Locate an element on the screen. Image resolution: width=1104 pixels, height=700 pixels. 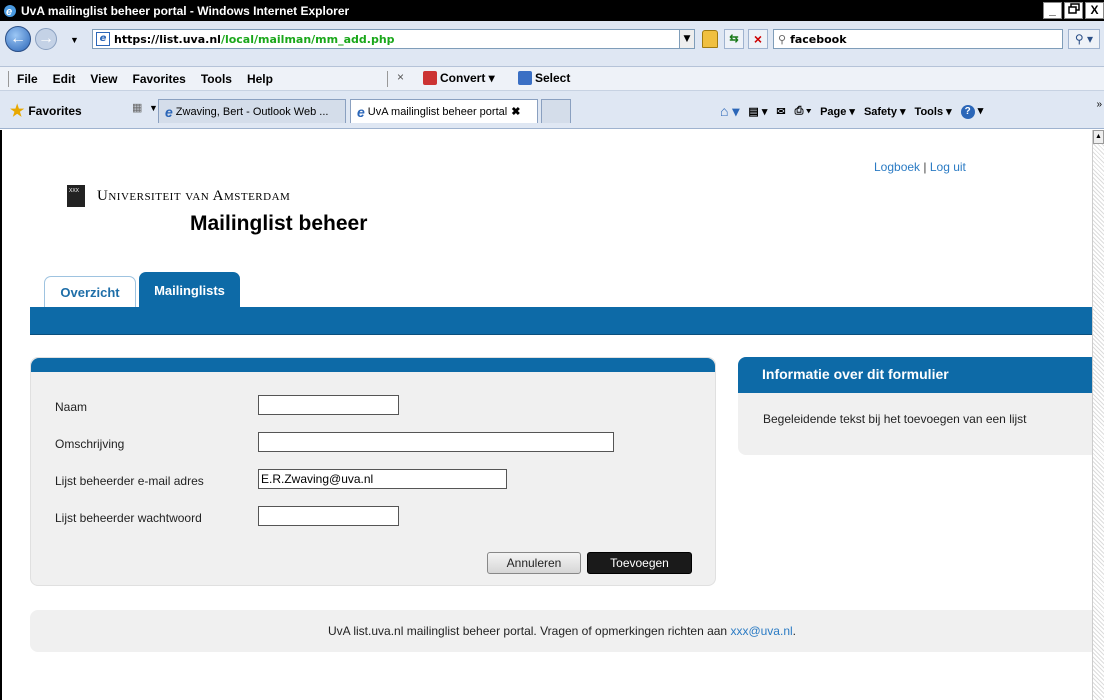
print-icon: ⎙ ▾ is located at coordinates (803, 111).